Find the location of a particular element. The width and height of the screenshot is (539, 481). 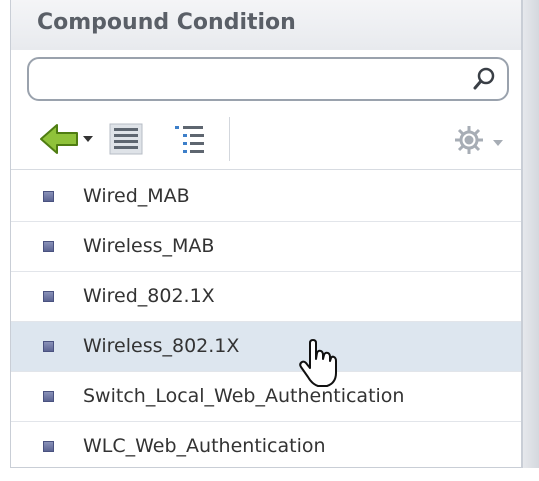

list-item: Wired_MAB is located at coordinates (266, 197).